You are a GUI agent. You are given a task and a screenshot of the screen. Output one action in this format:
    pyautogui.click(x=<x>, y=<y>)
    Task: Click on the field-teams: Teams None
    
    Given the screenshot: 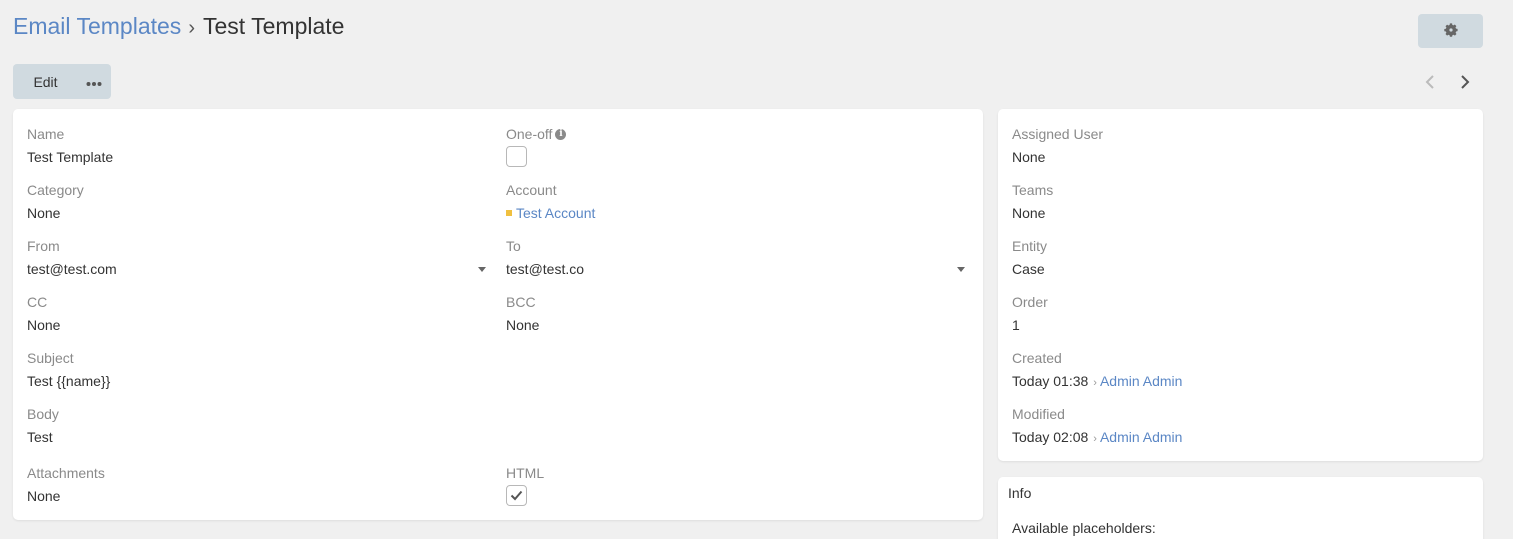 What is the action you would take?
    pyautogui.click(x=1032, y=201)
    